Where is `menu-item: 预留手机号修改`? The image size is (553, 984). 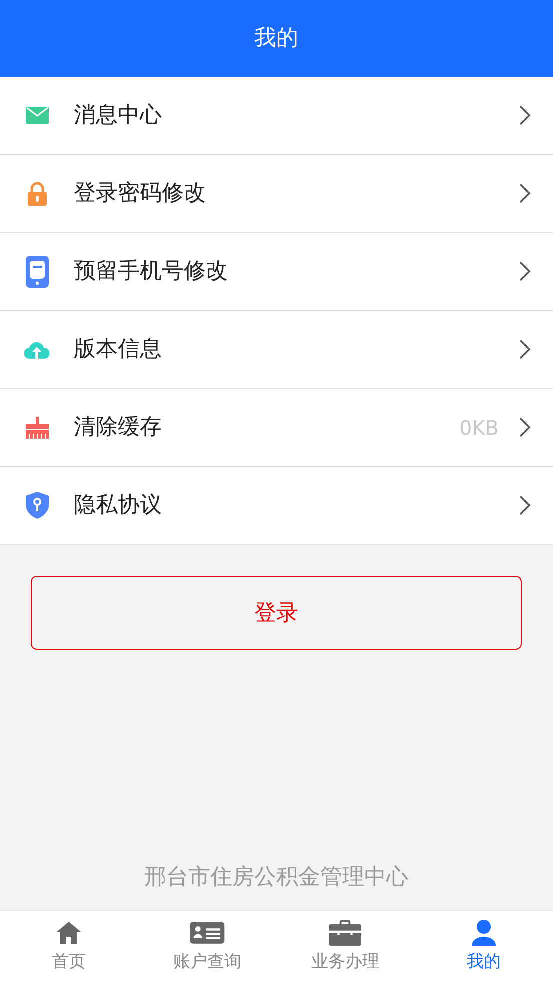
menu-item: 预留手机号修改 is located at coordinates (276, 272).